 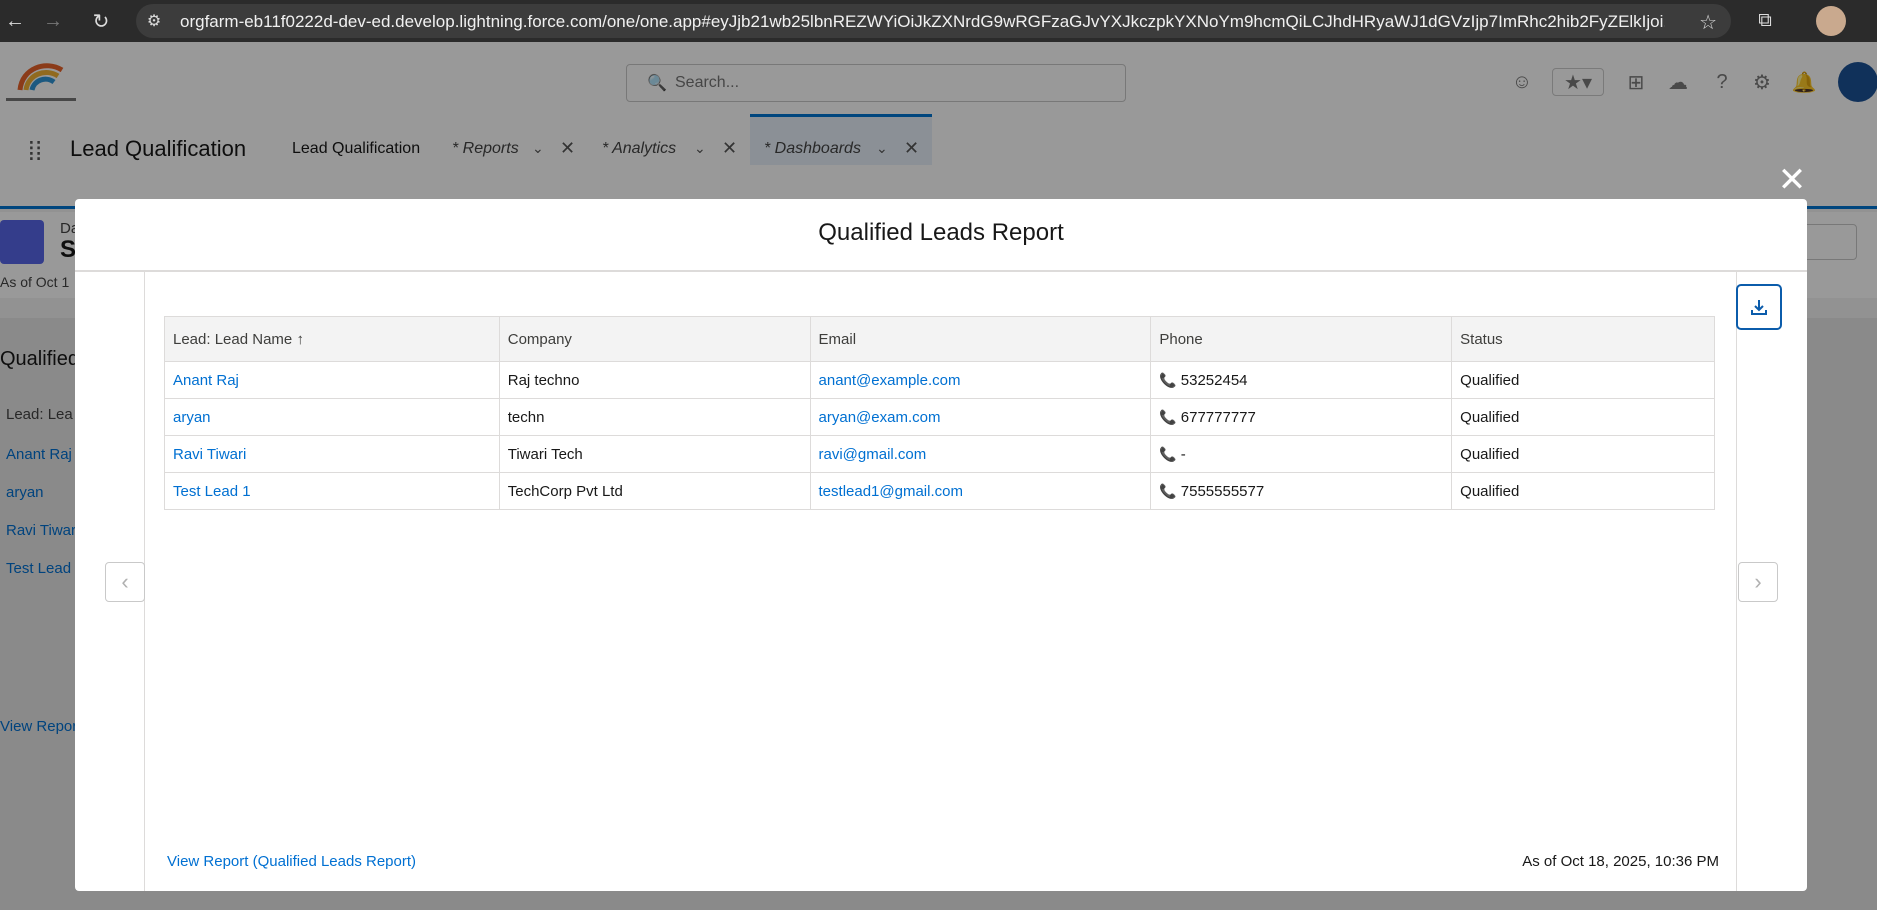 I want to click on previous-arrow-icon: ‹, so click(x=125, y=582).